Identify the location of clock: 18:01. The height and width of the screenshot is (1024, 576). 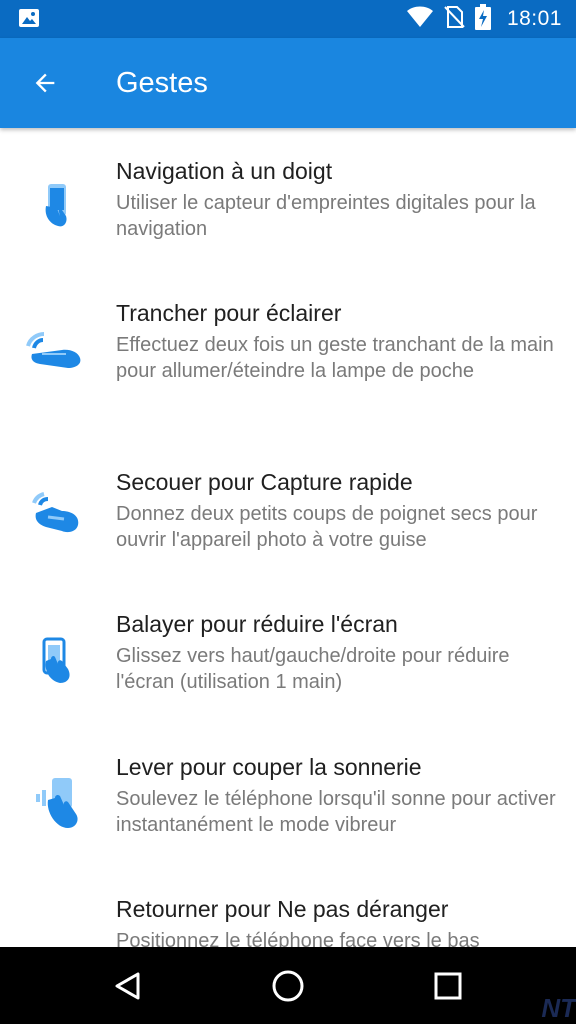
(534, 18).